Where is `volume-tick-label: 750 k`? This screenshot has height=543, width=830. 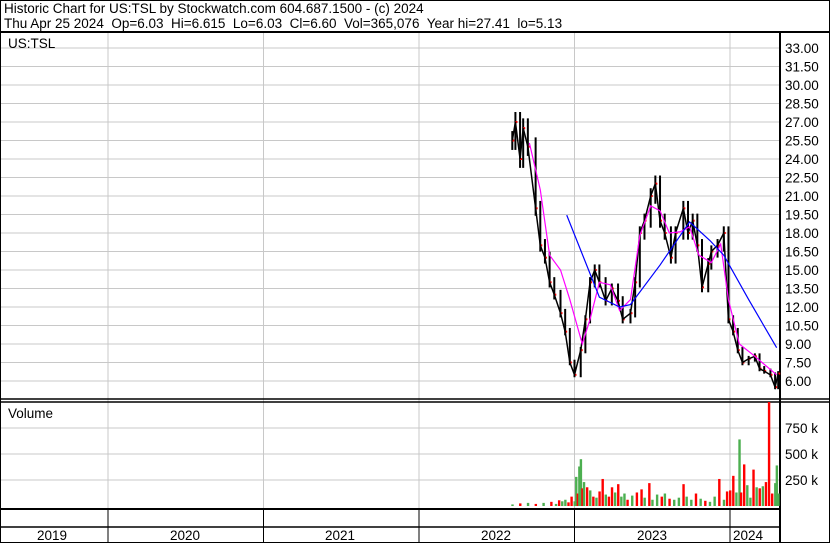 volume-tick-label: 750 k is located at coordinates (801, 428).